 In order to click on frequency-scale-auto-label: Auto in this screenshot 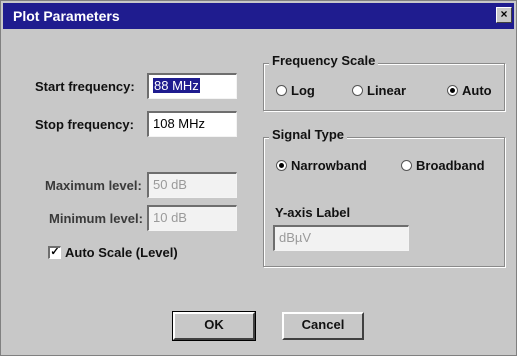, I will do `click(477, 90)`.